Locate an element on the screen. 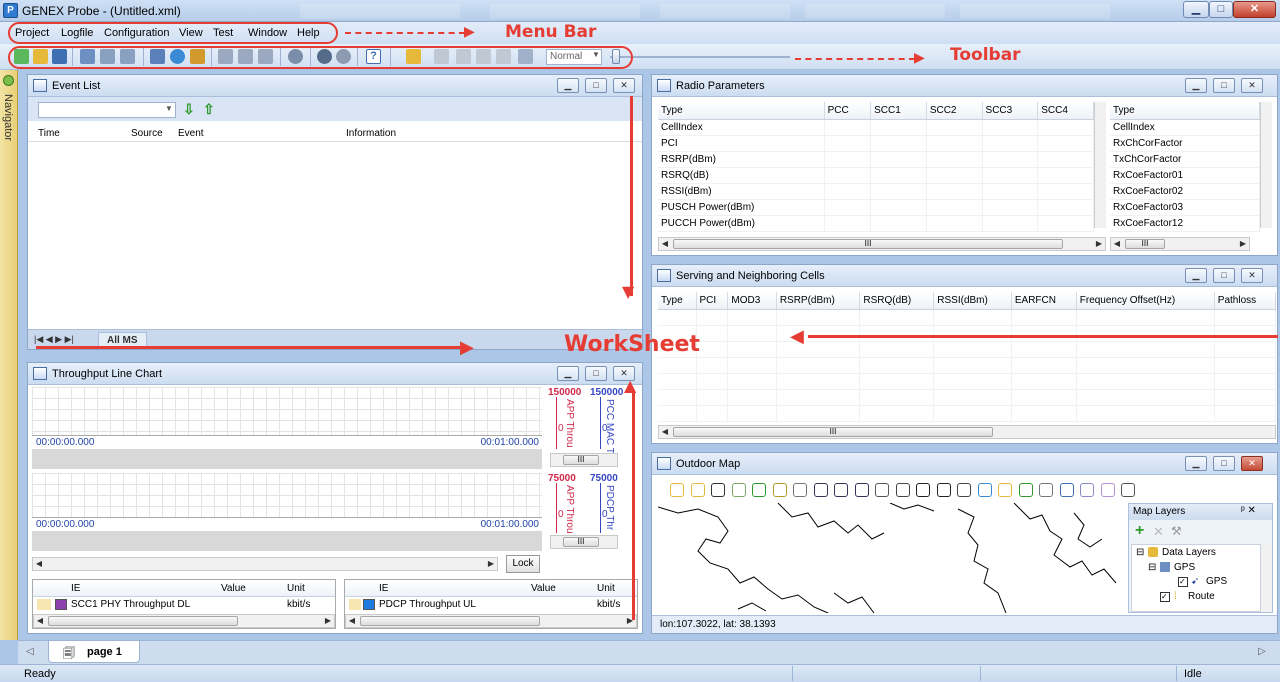 This screenshot has width=1280, height=682. table-row: RSRP(dBm) is located at coordinates (876, 159).